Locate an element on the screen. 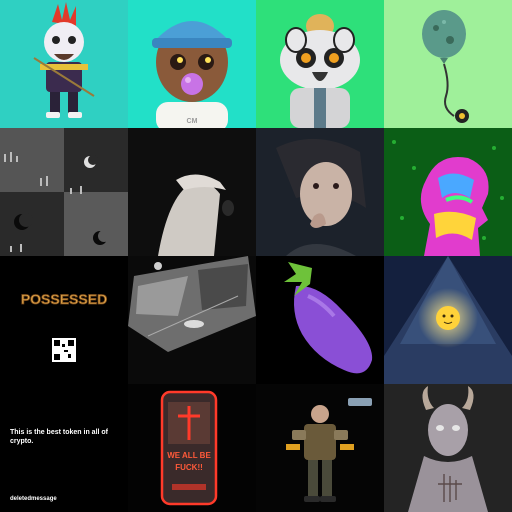 The image size is (512, 512). armored-soldier-image is located at coordinates (320, 448).